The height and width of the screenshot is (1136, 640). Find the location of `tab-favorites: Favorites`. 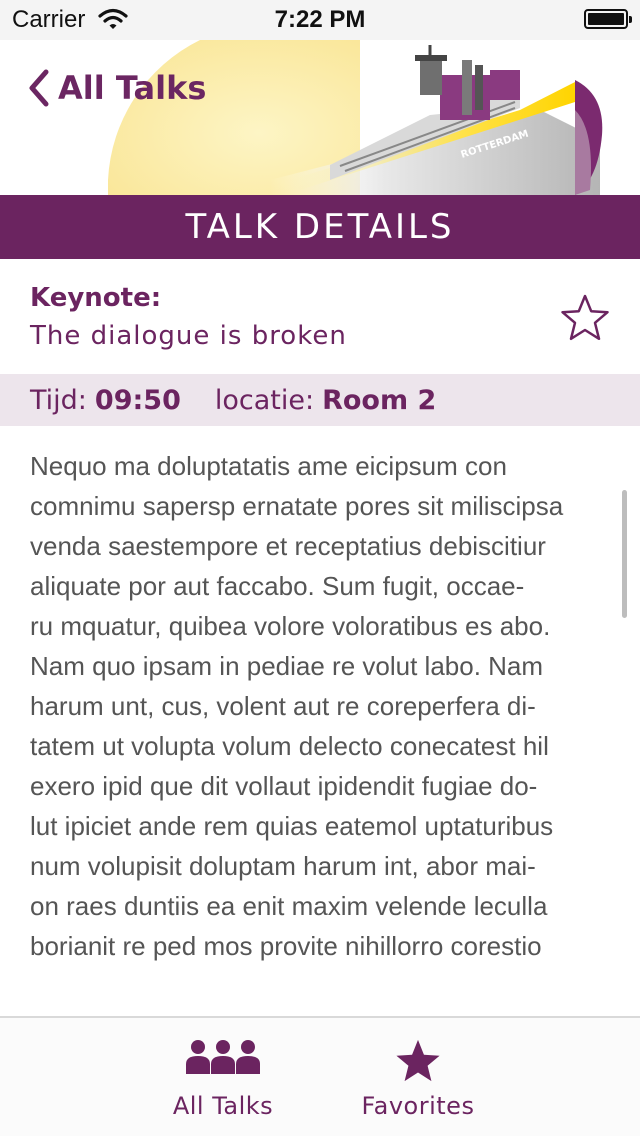

tab-favorites: Favorites is located at coordinates (418, 1077).